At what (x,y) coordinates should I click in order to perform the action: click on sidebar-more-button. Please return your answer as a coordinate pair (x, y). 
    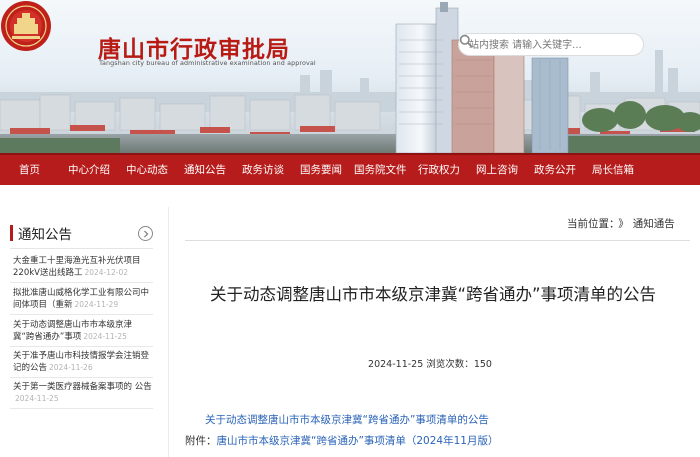
    Looking at the image, I should click on (145, 233).